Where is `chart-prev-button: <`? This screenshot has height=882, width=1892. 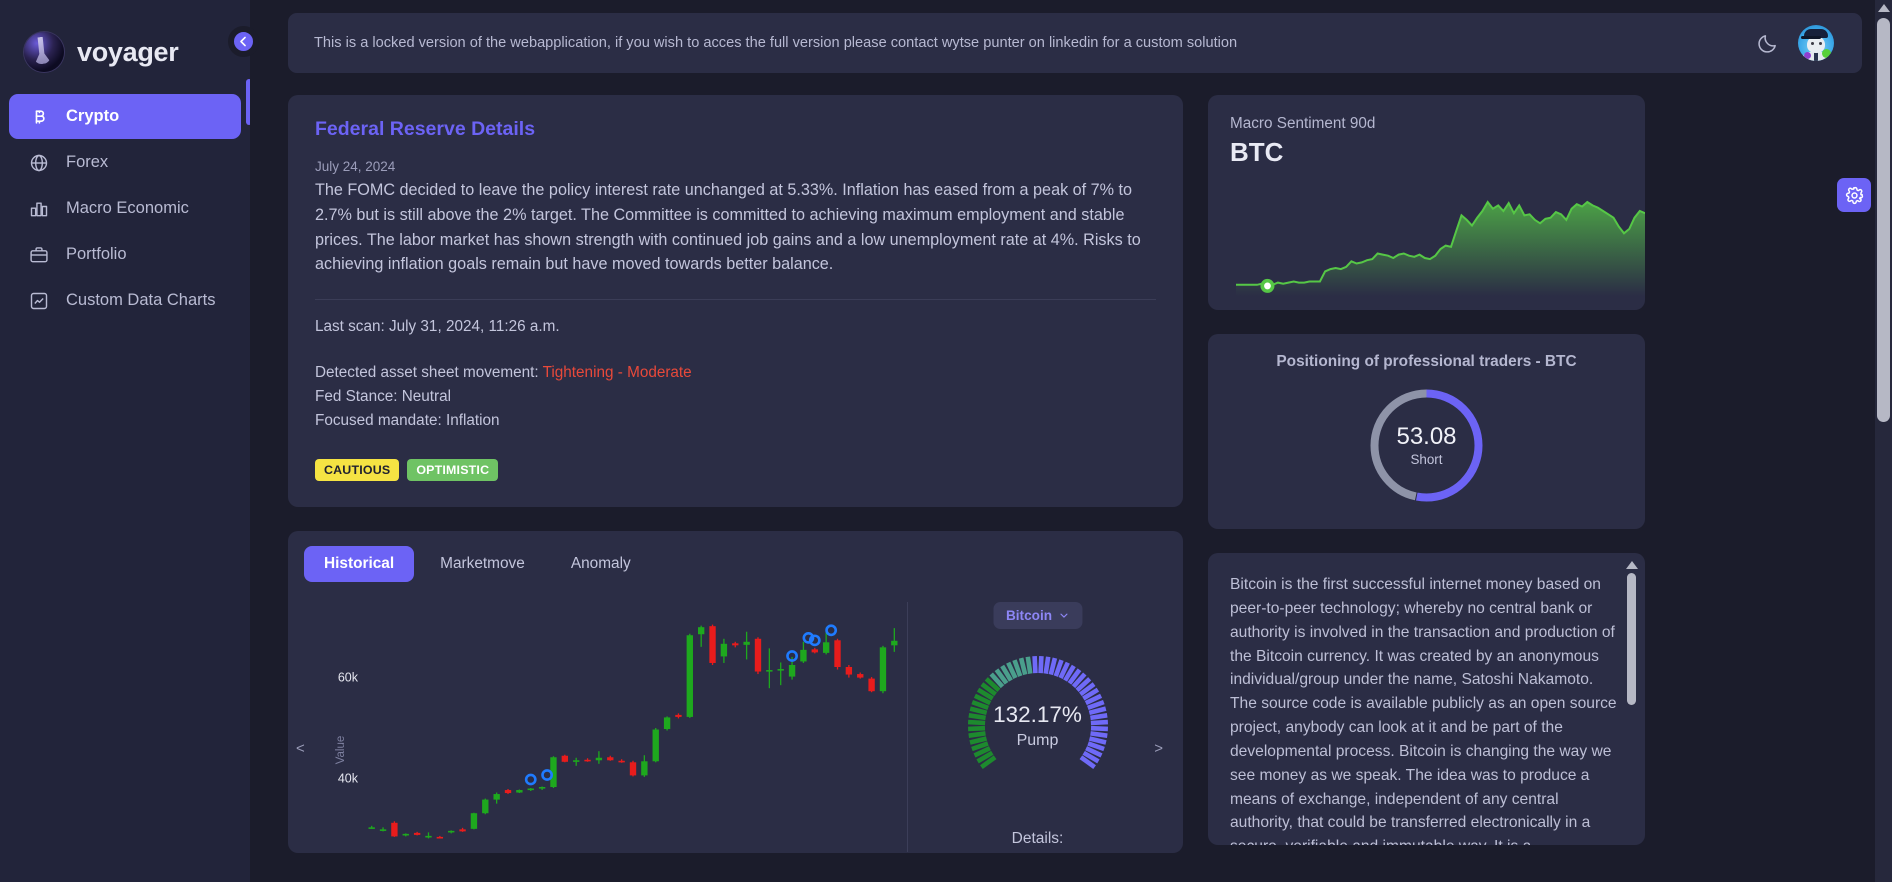
chart-prev-button: < is located at coordinates (300, 748).